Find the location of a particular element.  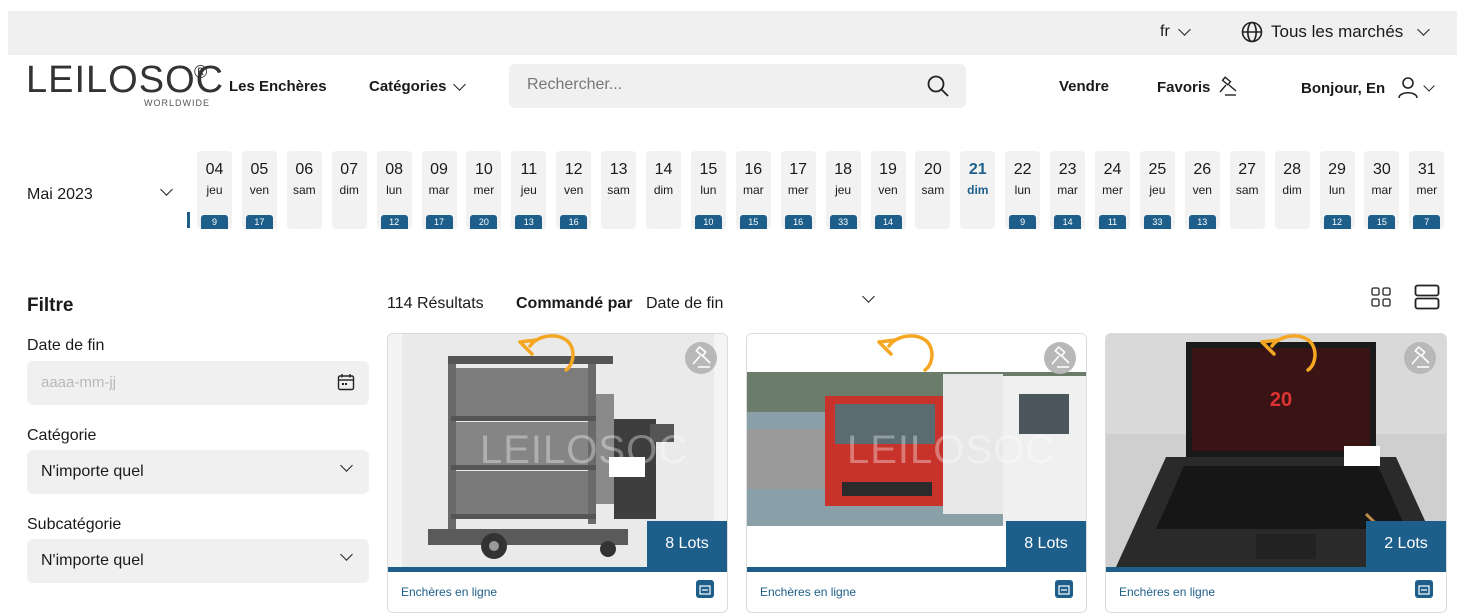

search-input is located at coordinates (717, 85).